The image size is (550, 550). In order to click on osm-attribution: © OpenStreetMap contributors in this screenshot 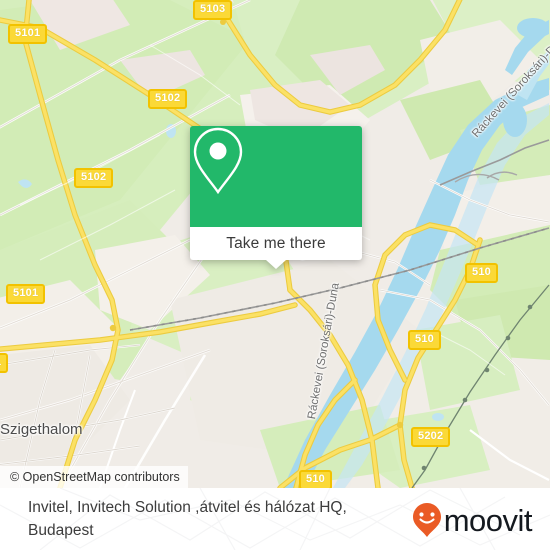, I will do `click(94, 477)`.